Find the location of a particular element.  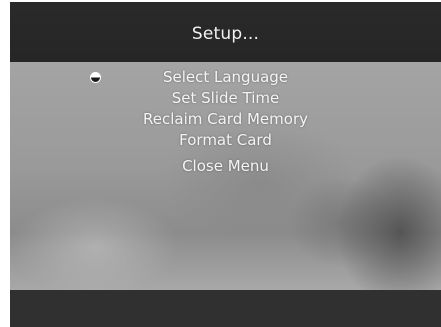

menu-item-reclaim-card-memory: Reclaim Card Memory is located at coordinates (225, 119).